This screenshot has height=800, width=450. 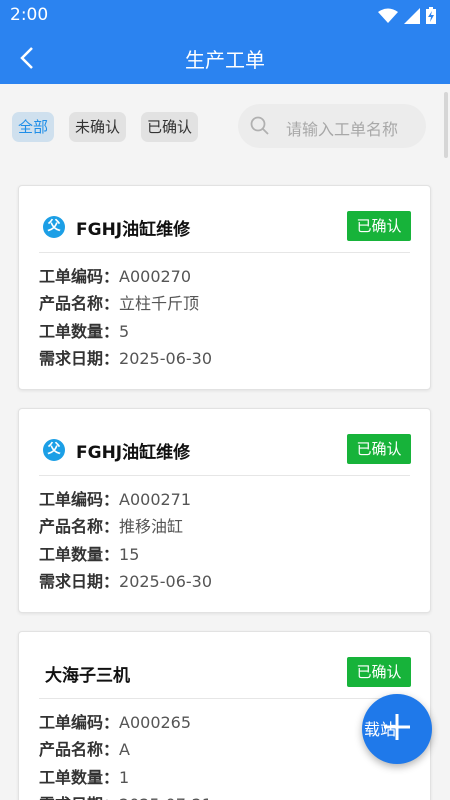 What do you see at coordinates (165, 797) in the screenshot?
I see `date-value: 2025-07-21` at bounding box center [165, 797].